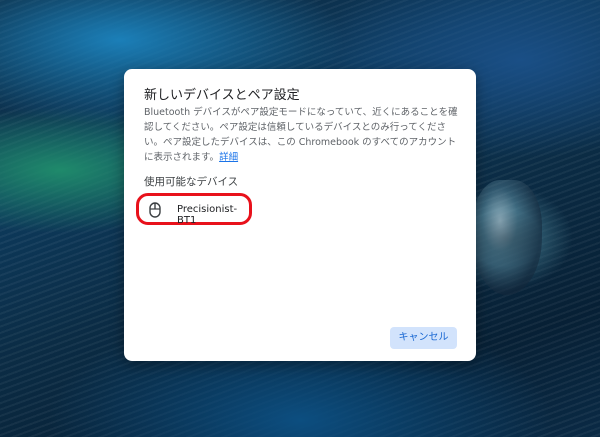 This screenshot has width=600, height=437. What do you see at coordinates (222, 95) in the screenshot?
I see `dialog-title: 新しいデバイスとペア設定` at bounding box center [222, 95].